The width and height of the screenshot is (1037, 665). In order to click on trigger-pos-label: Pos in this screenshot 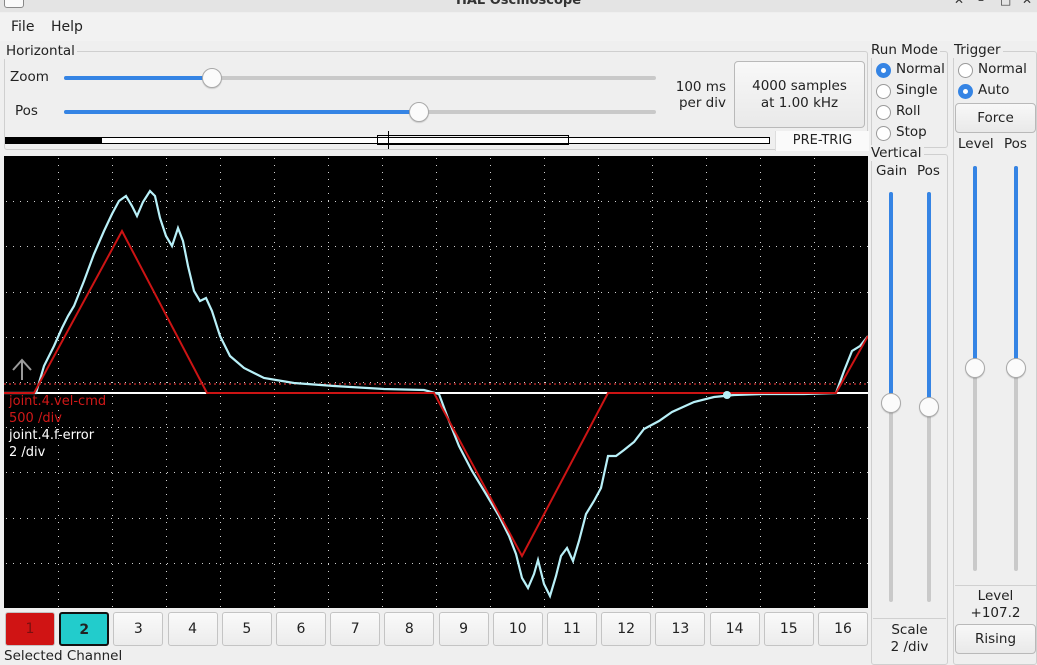, I will do `click(1015, 144)`.